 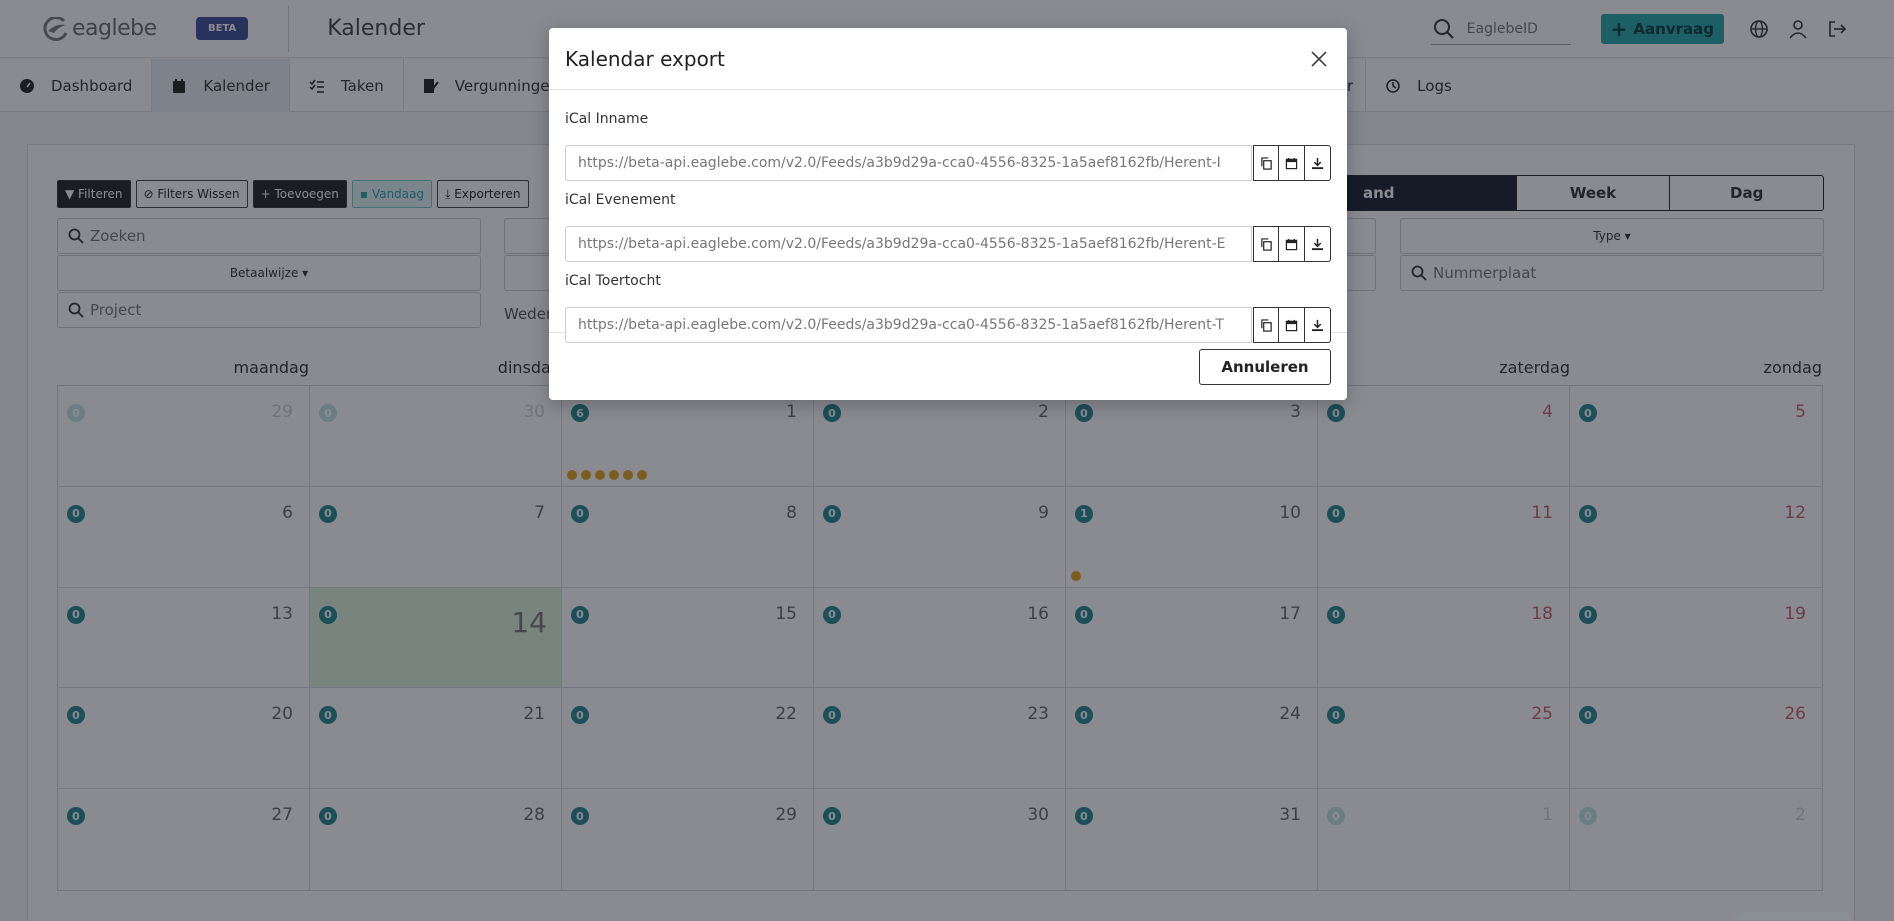 What do you see at coordinates (1319, 59) in the screenshot?
I see `close-icon` at bounding box center [1319, 59].